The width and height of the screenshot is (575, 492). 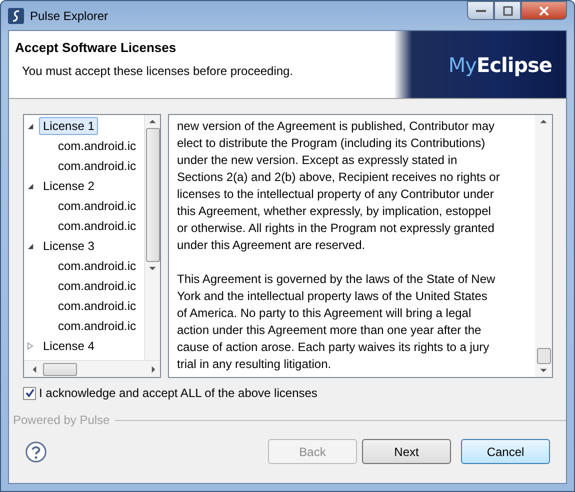 I want to click on minimize-button, so click(x=480, y=10).